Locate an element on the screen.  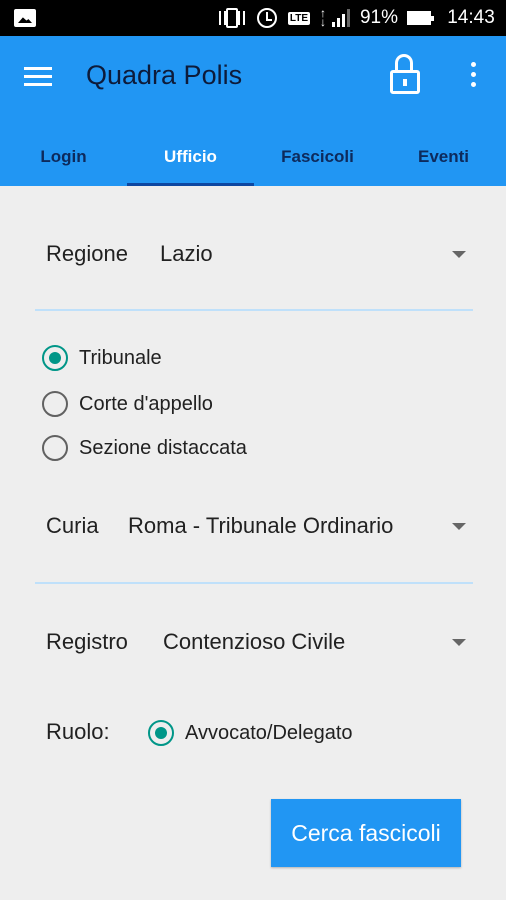
regione-value: Lazio is located at coordinates (186, 253).